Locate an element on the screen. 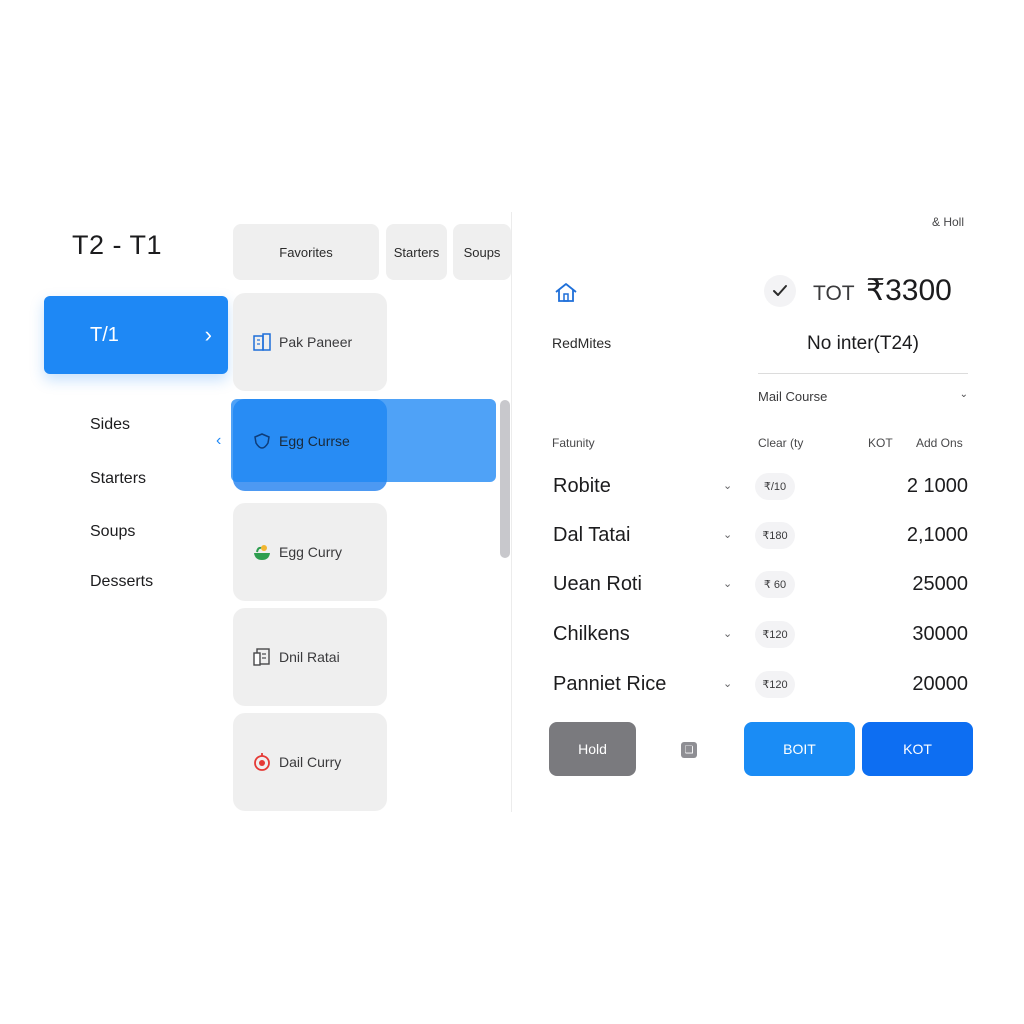 The height and width of the screenshot is (1024, 1024). order-item-name: Panniet Rice is located at coordinates (610, 684).